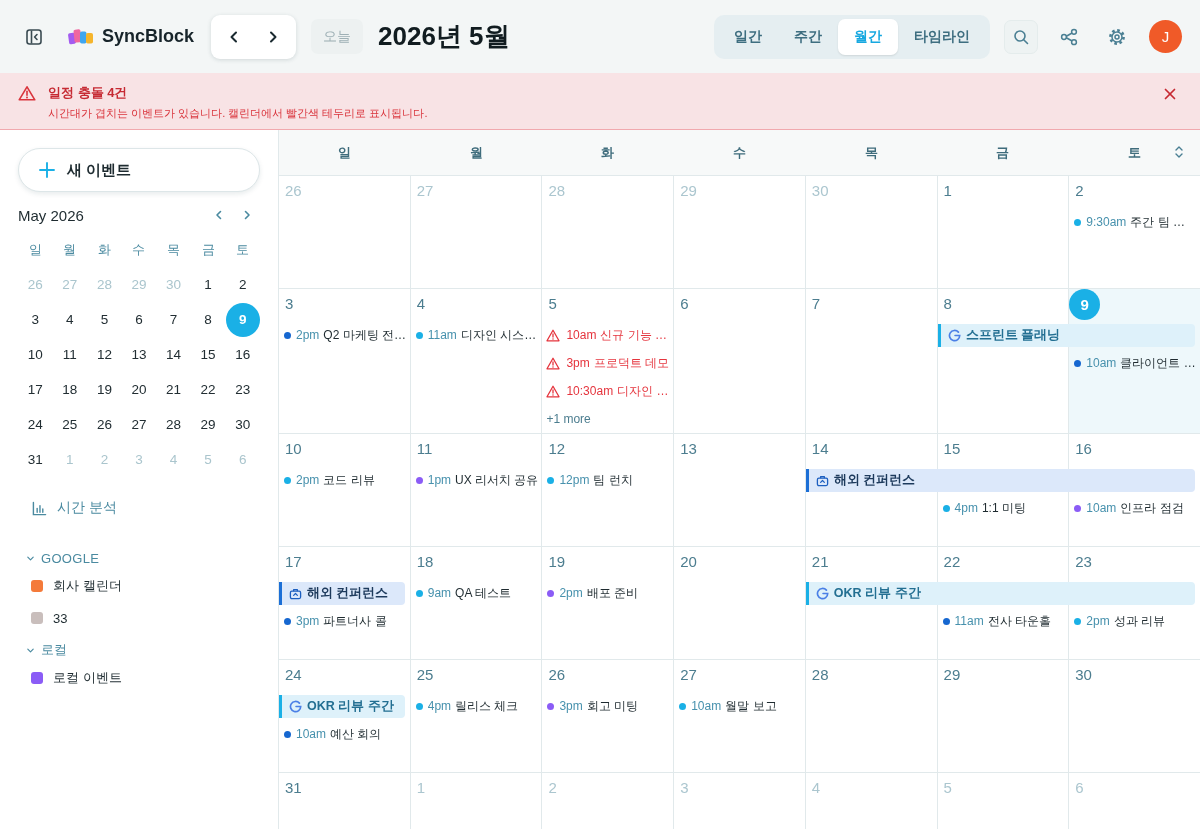 This screenshot has width=1200, height=829. I want to click on date-number: 20, so click(688, 561).